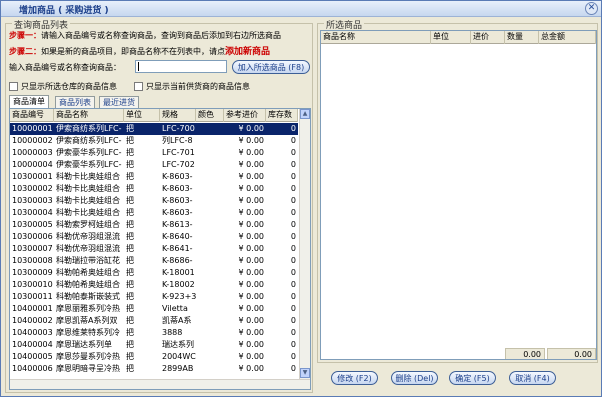 The height and width of the screenshot is (397, 602). I want to click on table-cell: 10300010, so click(32, 284).